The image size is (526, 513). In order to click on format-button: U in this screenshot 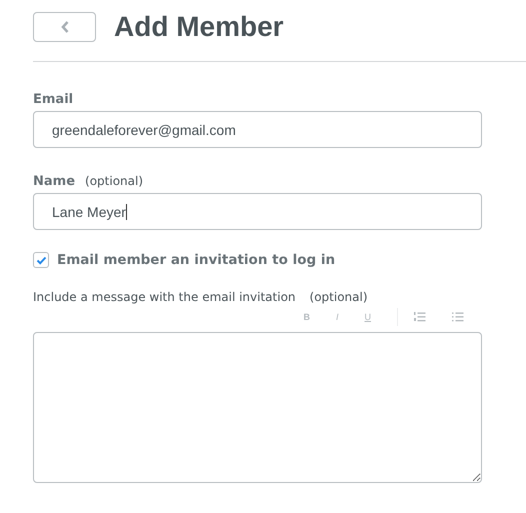, I will do `click(367, 317)`.